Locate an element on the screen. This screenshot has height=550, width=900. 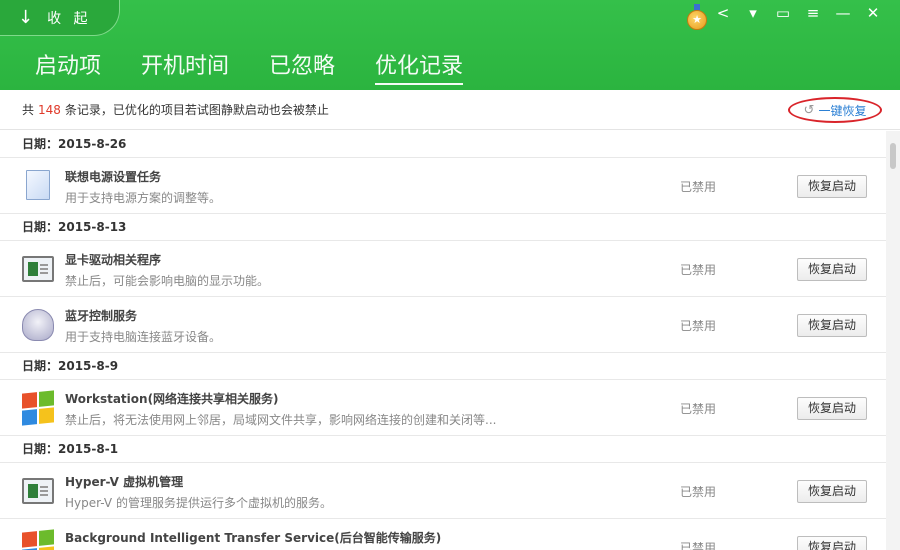
date-header: 日期：2015-8-9 is located at coordinates (443, 366).